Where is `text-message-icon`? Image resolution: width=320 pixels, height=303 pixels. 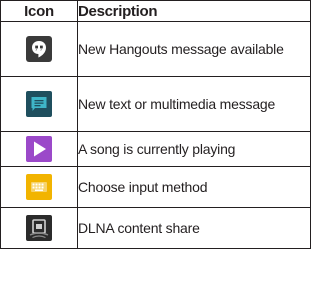 text-message-icon is located at coordinates (39, 104).